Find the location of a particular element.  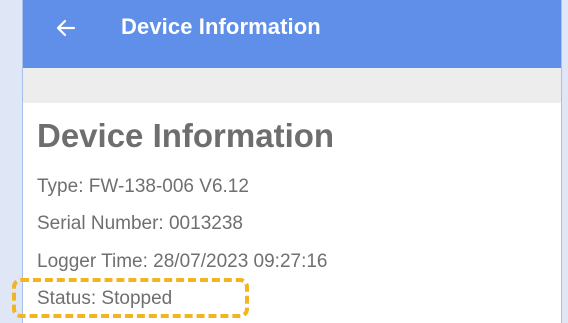

arrow-left-icon is located at coordinates (66, 28).